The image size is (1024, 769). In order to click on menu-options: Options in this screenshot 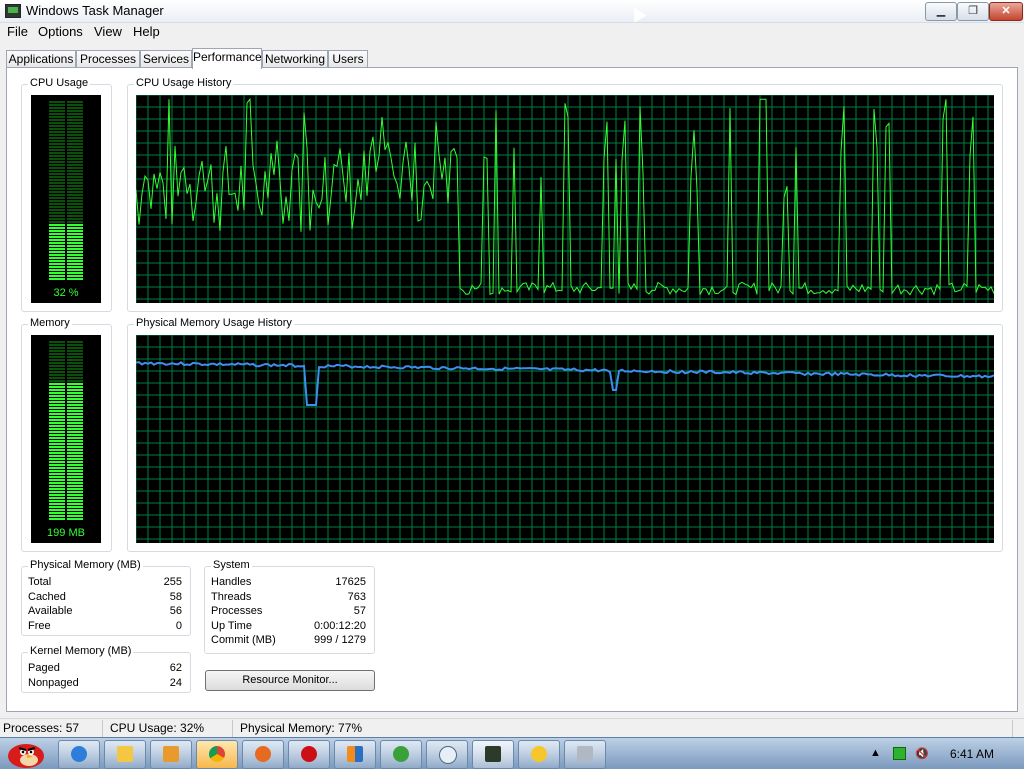, I will do `click(60, 31)`.